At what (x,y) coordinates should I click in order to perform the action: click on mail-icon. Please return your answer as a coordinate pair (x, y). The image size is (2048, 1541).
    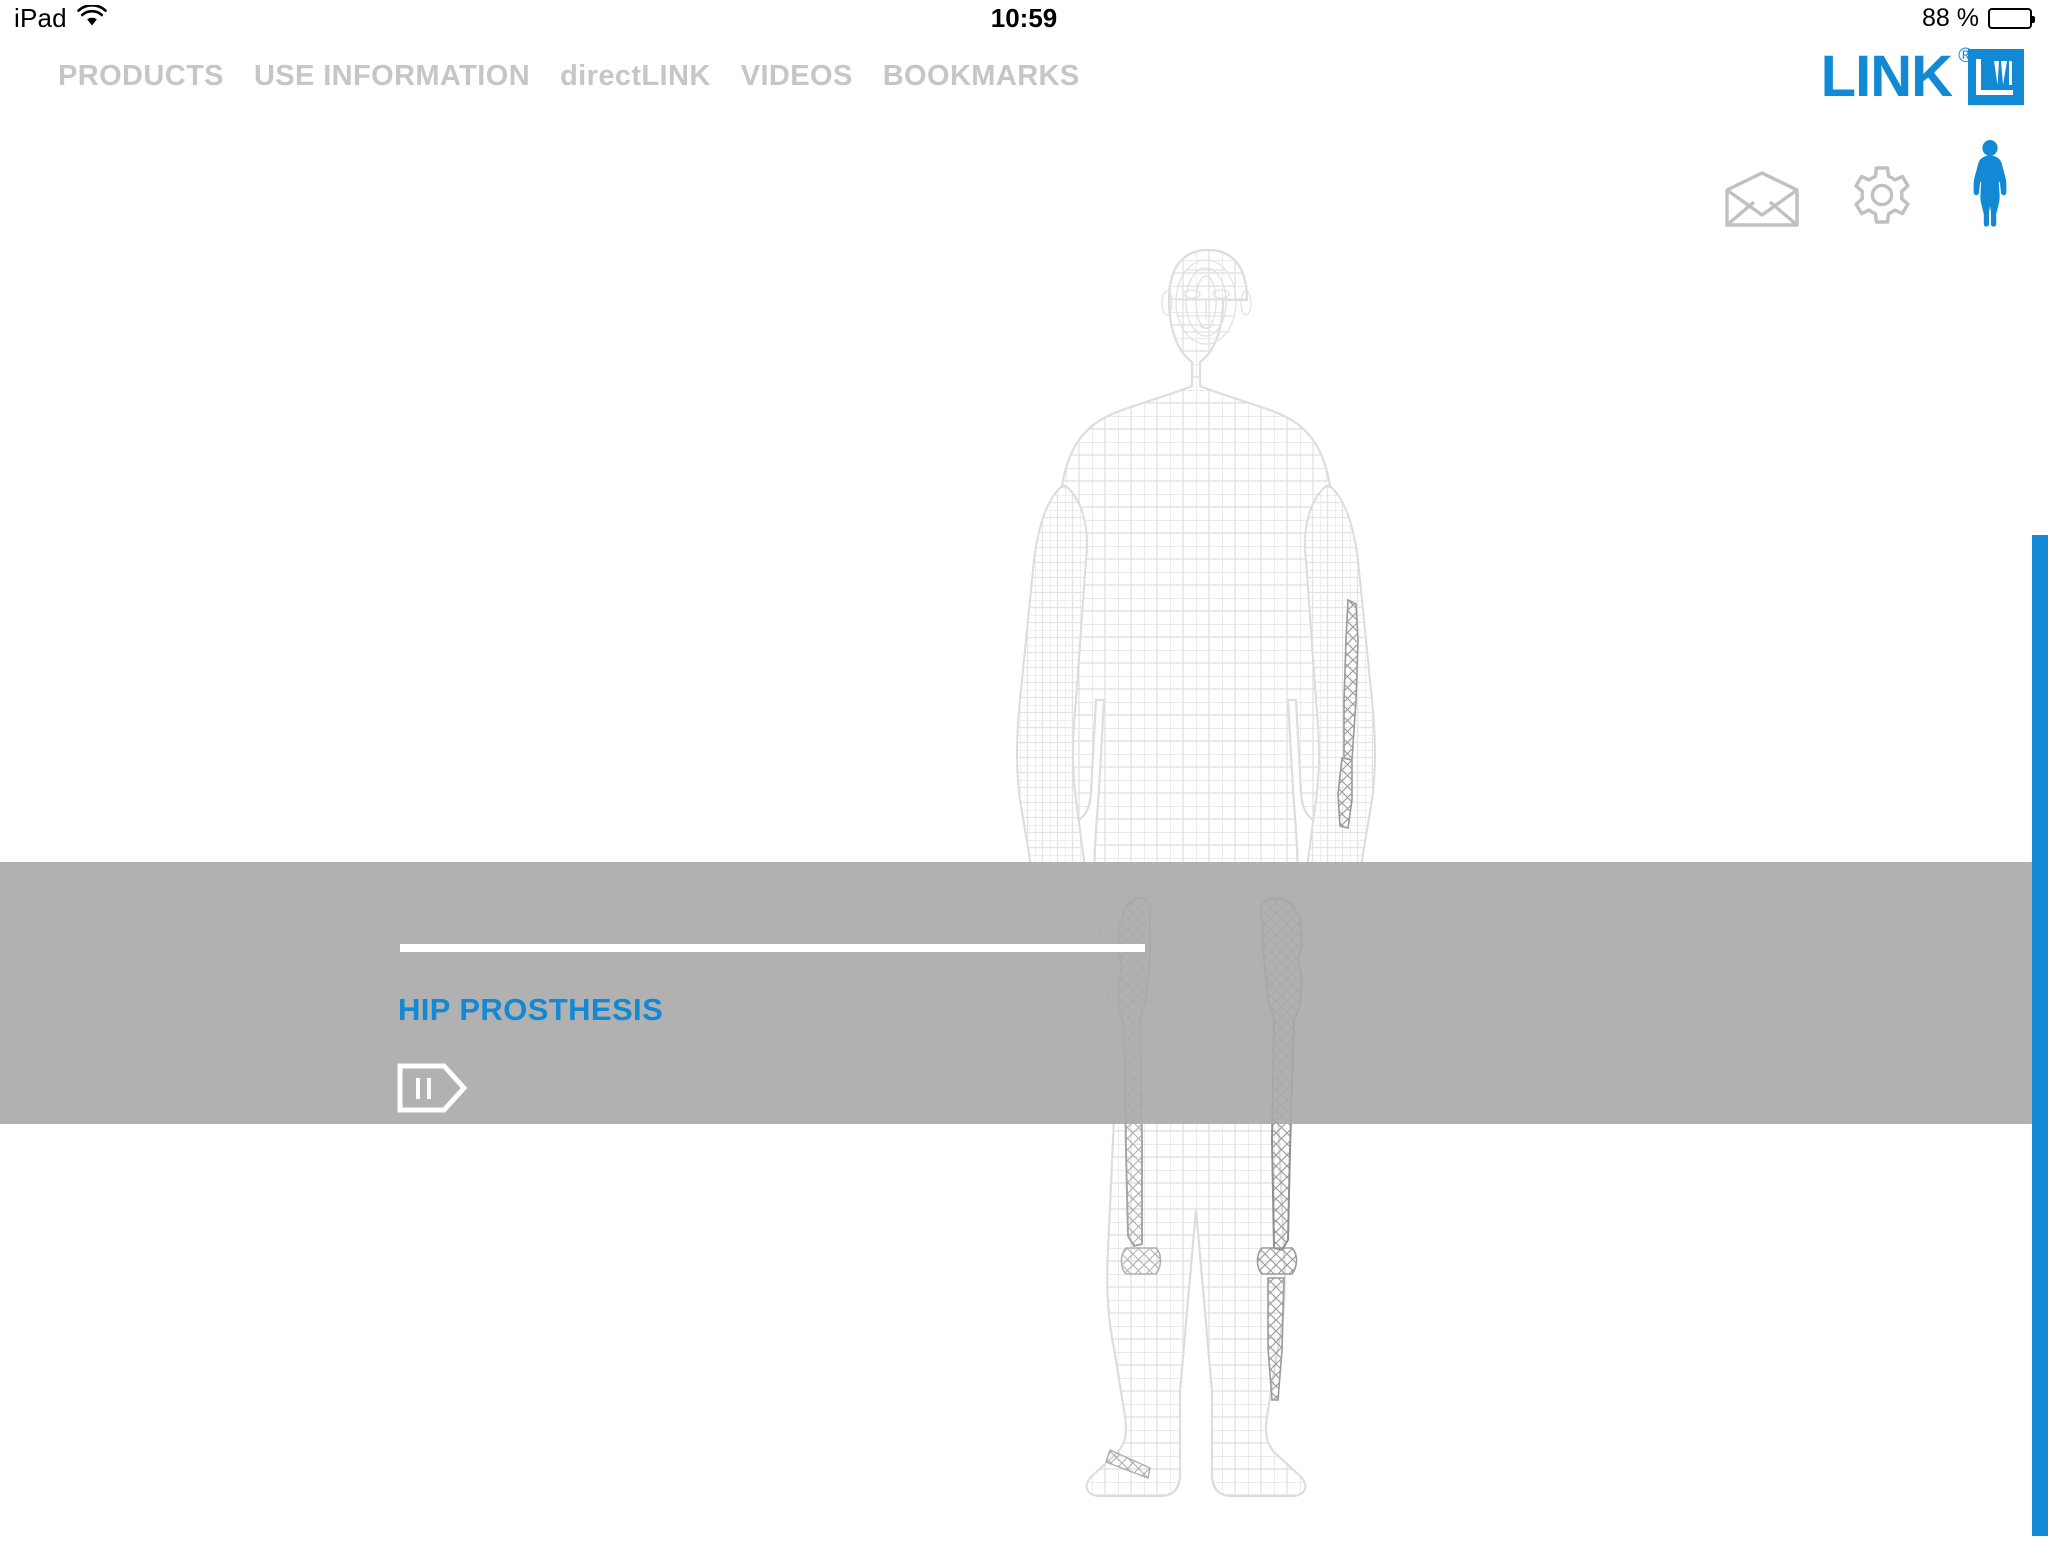
    Looking at the image, I should click on (1762, 201).